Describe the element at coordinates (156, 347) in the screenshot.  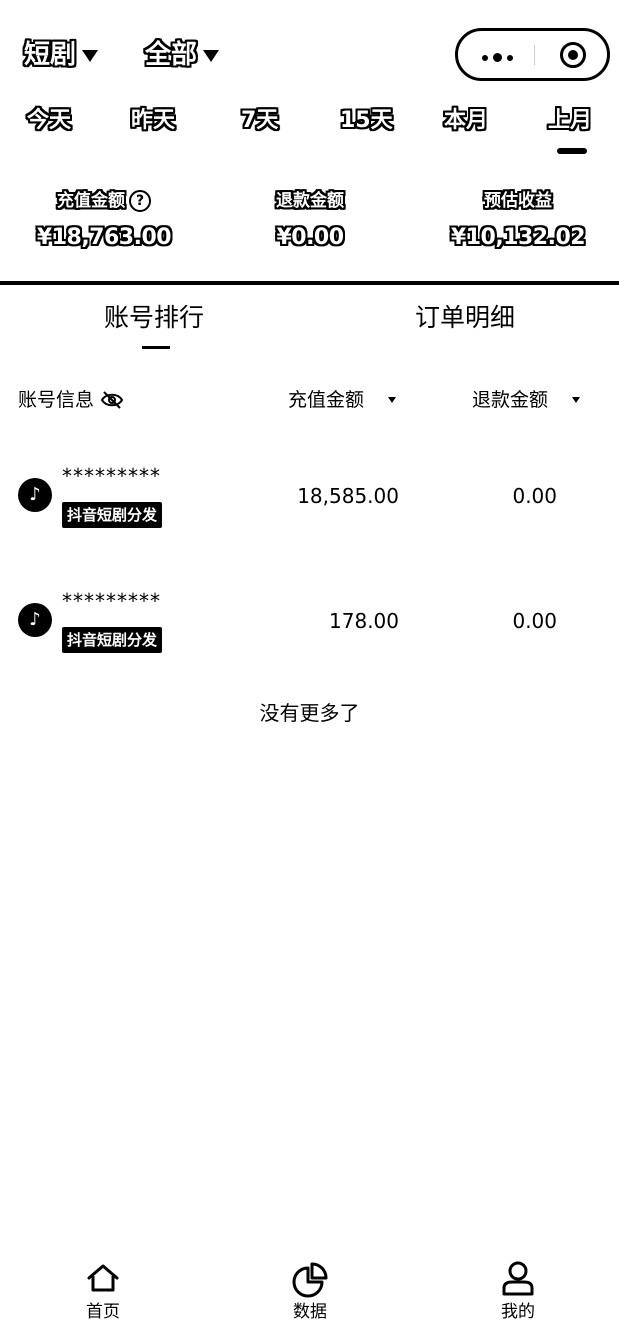
I see `content-tab-indicator` at that location.